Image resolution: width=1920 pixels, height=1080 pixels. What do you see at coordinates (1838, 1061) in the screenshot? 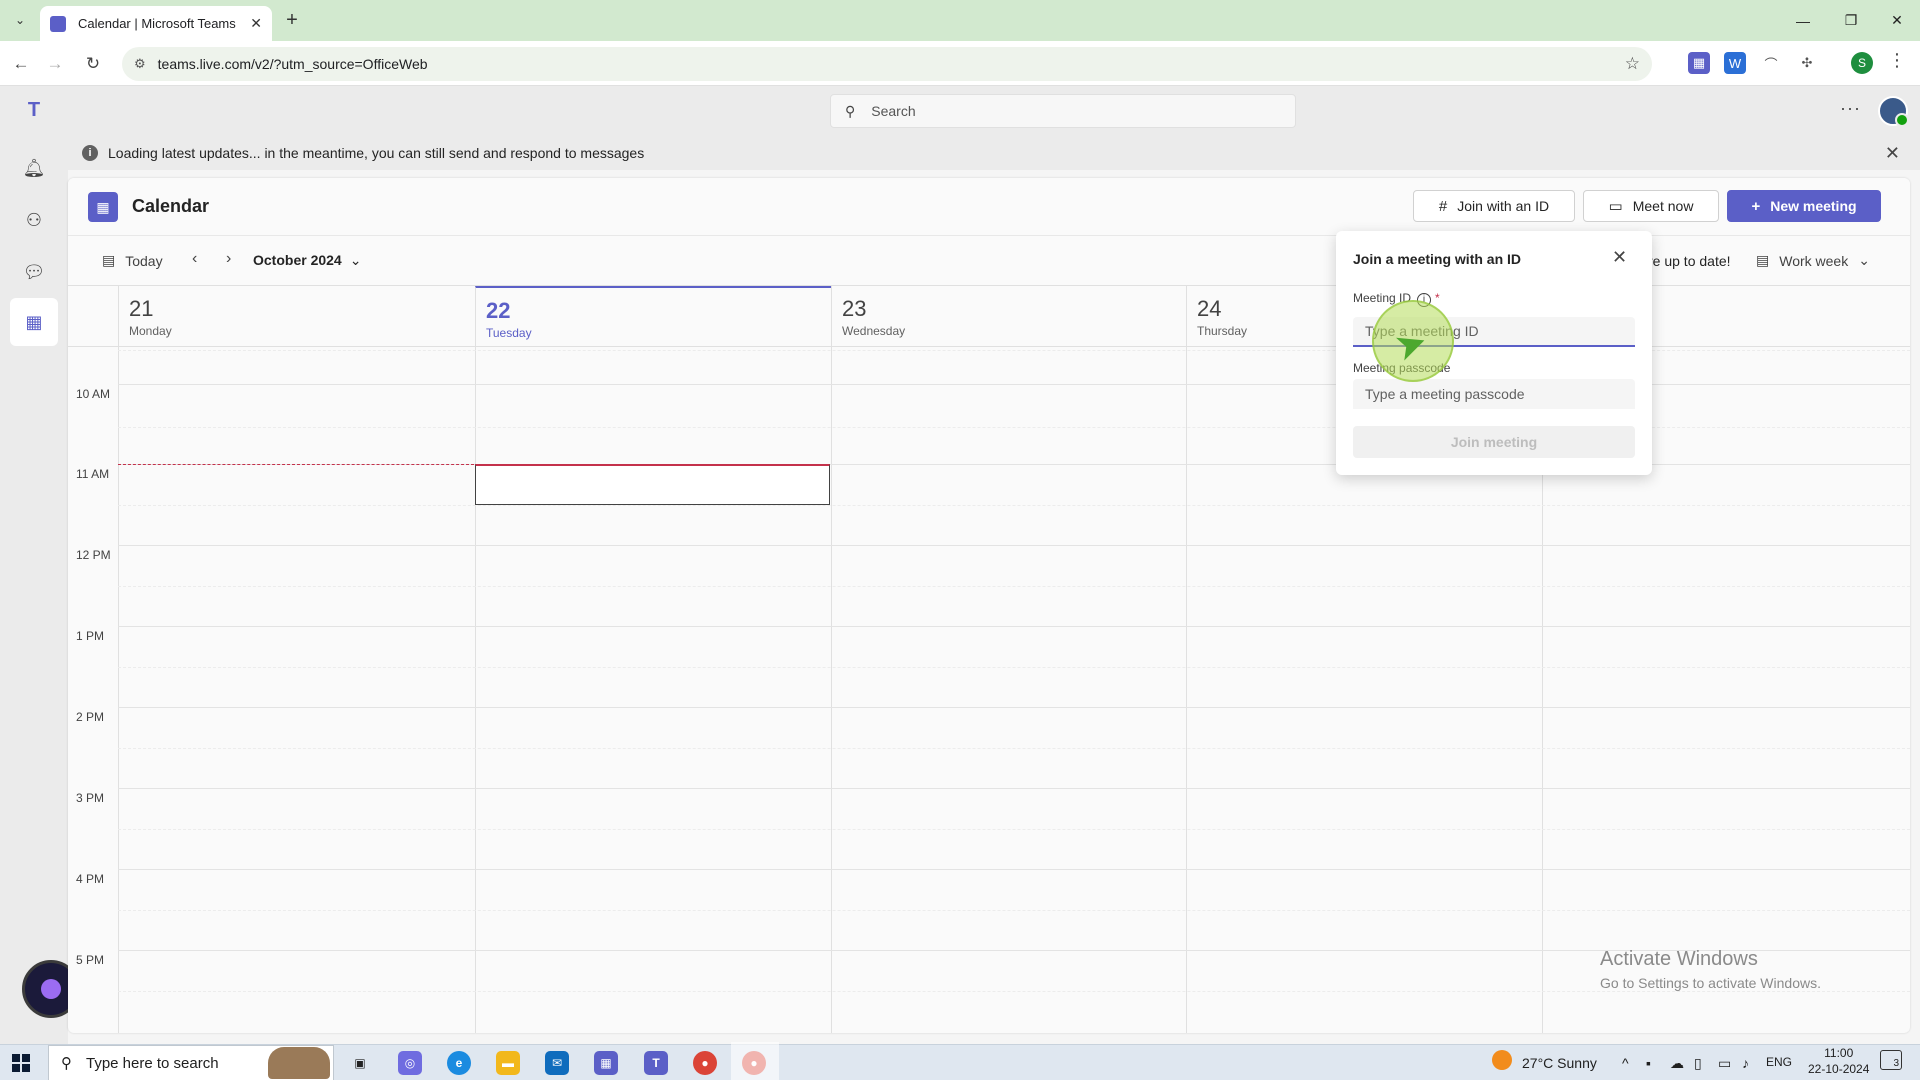
I see `taskbar-clock: 11:00 22-10-2024` at bounding box center [1838, 1061].